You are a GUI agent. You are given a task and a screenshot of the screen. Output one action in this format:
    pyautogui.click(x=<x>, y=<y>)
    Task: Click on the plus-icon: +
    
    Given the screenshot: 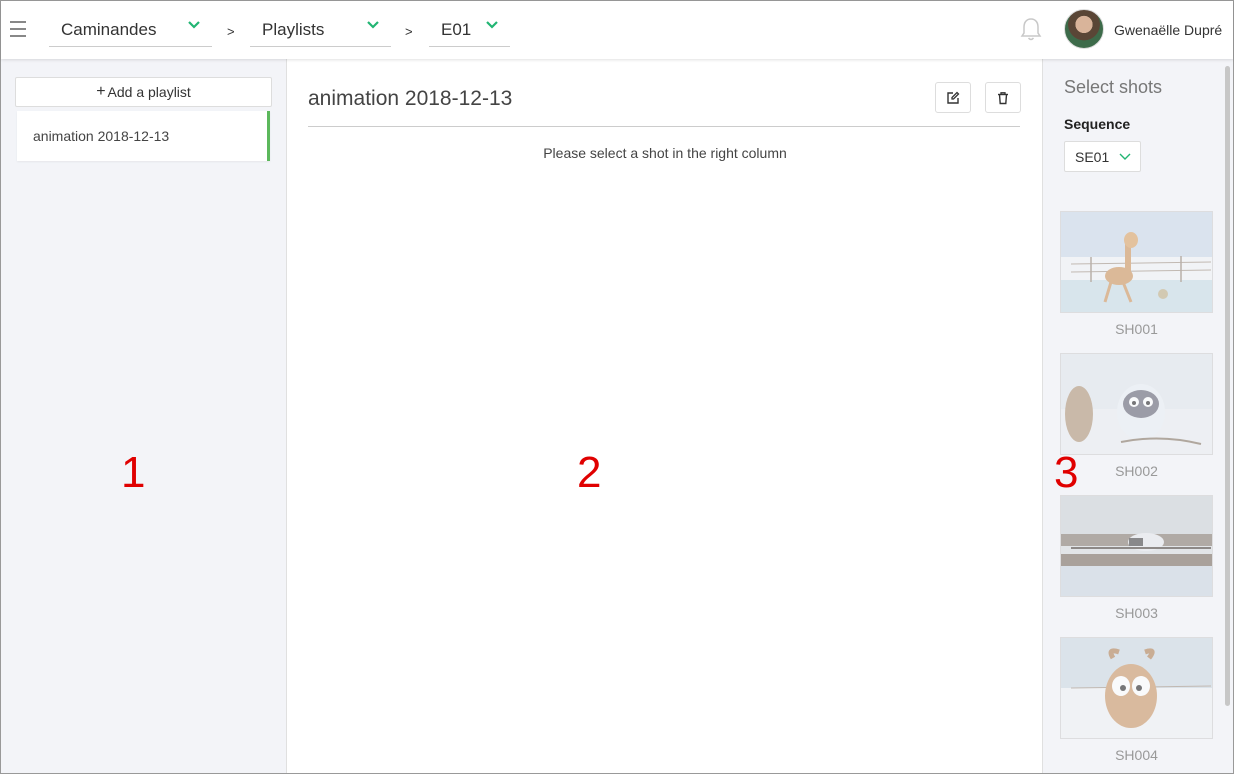 What is the action you would take?
    pyautogui.click(x=101, y=91)
    